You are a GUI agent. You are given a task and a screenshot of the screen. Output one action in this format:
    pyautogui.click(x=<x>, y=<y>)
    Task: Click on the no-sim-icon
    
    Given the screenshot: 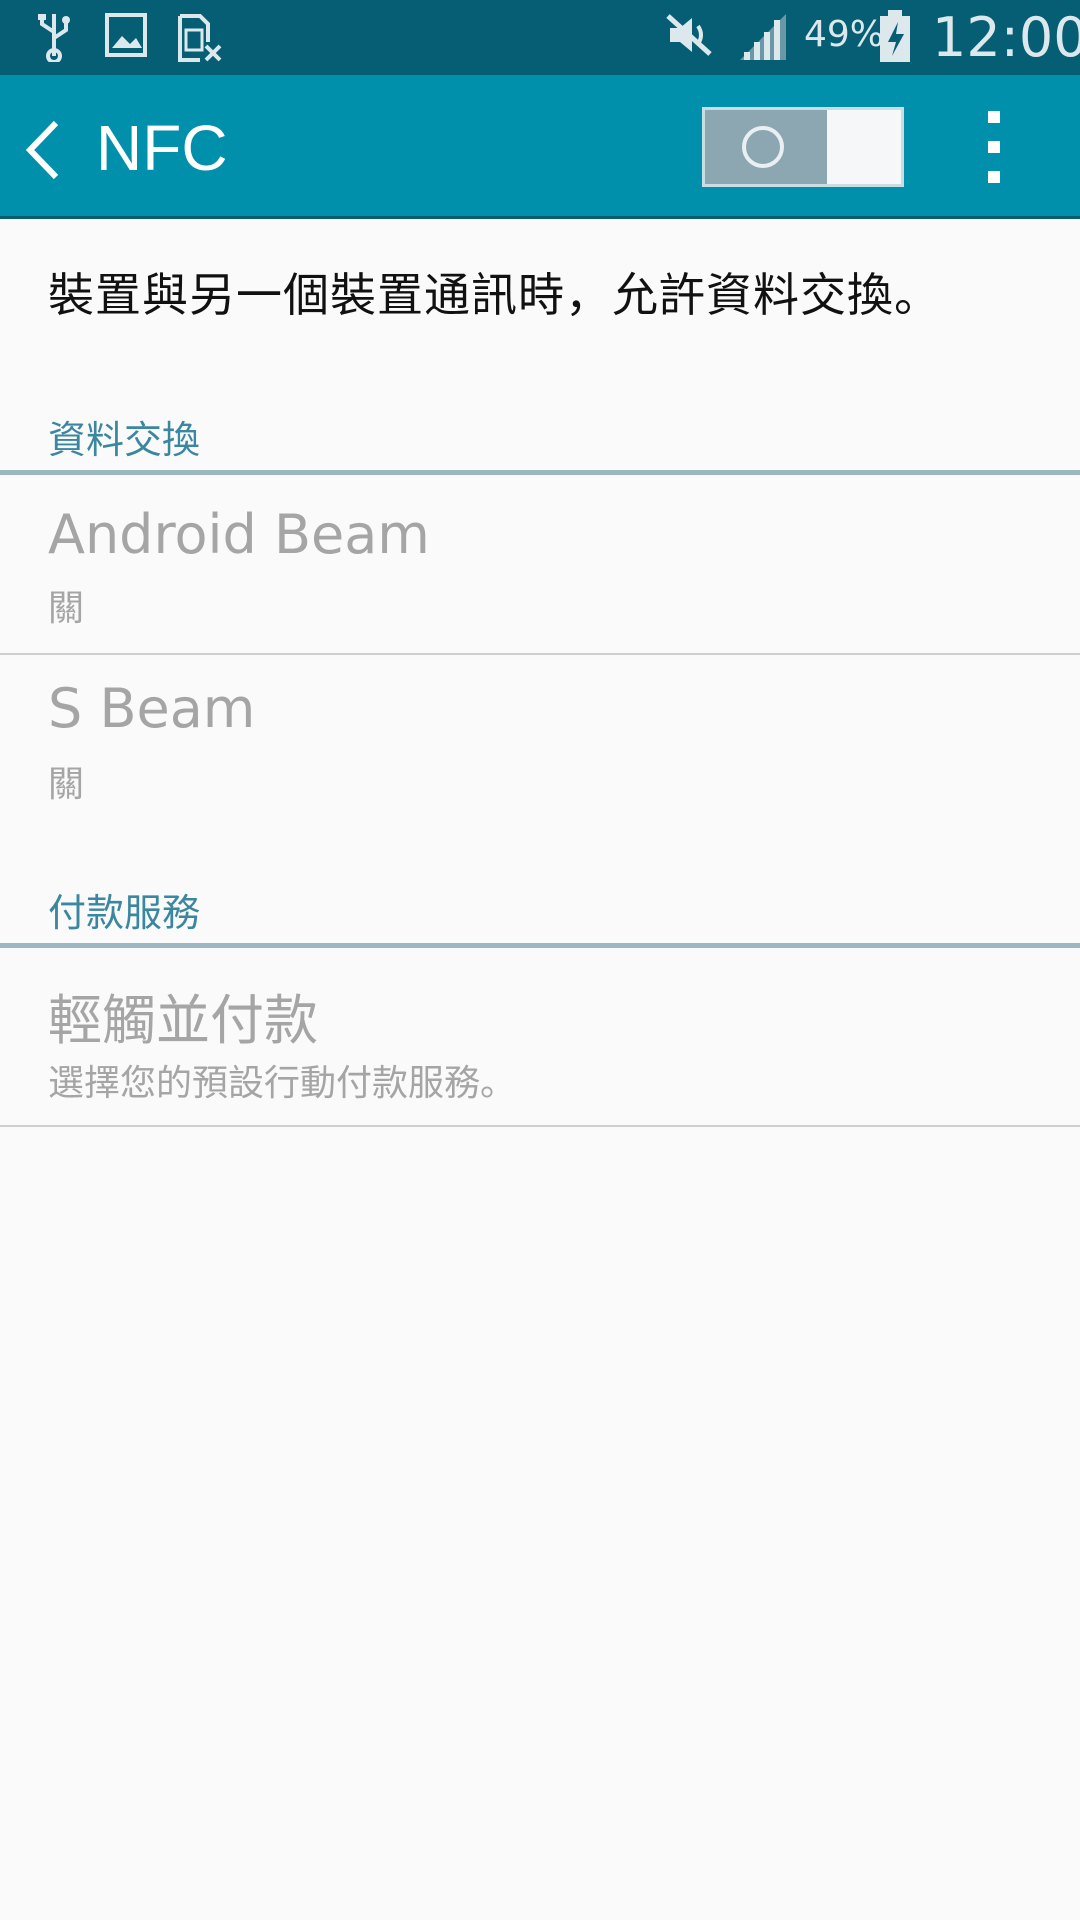 What is the action you would take?
    pyautogui.click(x=199, y=40)
    